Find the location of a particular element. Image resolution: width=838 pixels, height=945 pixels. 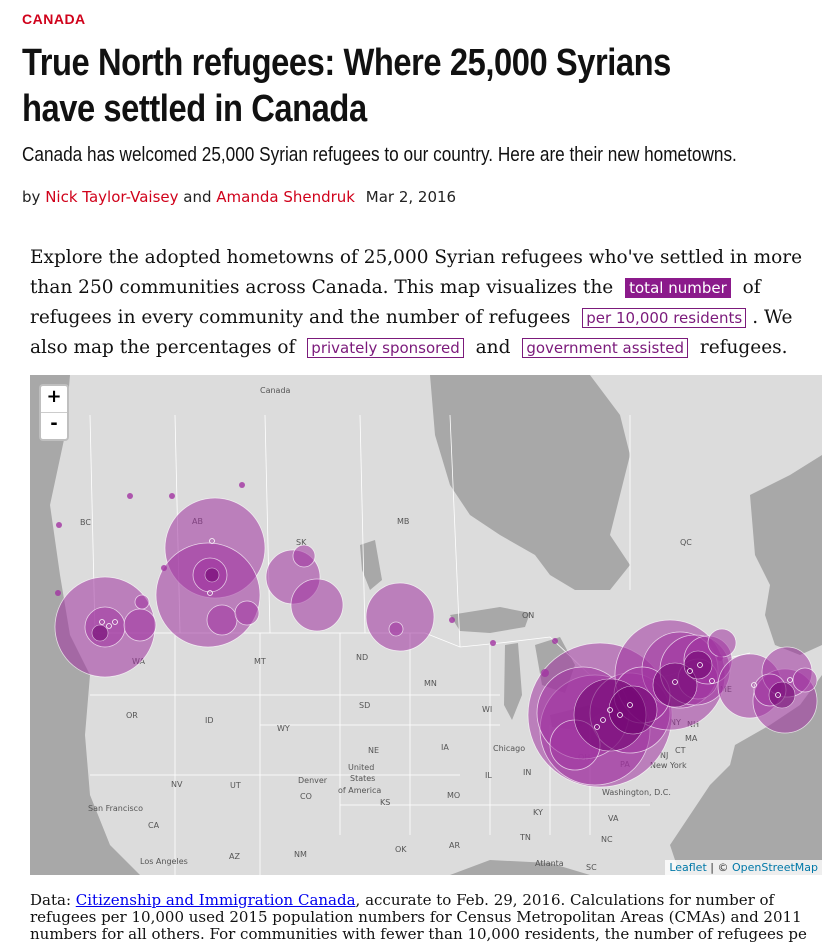

map-label: Denver is located at coordinates (313, 780).